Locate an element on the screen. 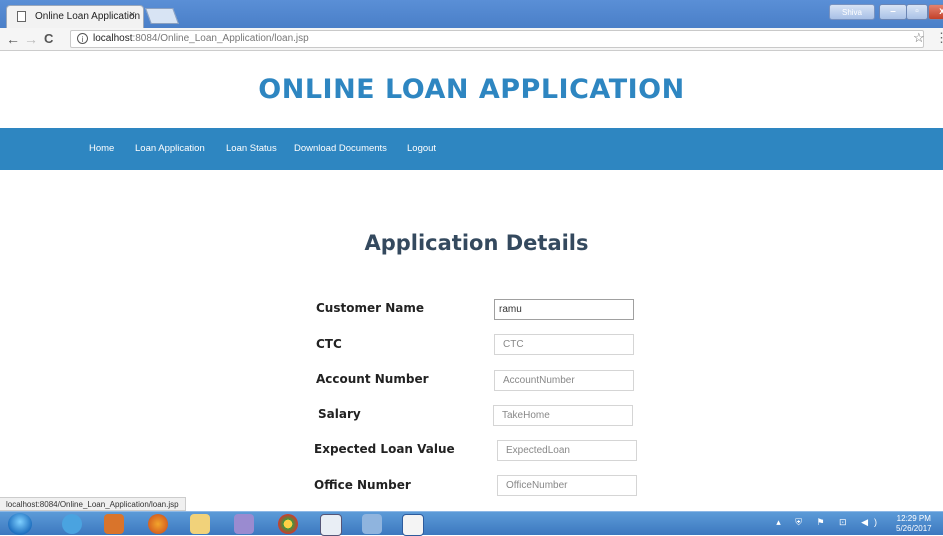 This screenshot has width=943, height=536. virtualbox-icon is located at coordinates (331, 525).